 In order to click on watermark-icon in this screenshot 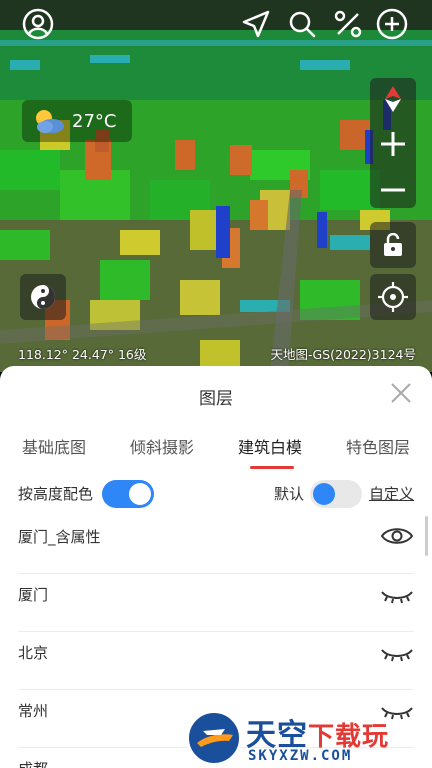, I will do `click(214, 738)`.